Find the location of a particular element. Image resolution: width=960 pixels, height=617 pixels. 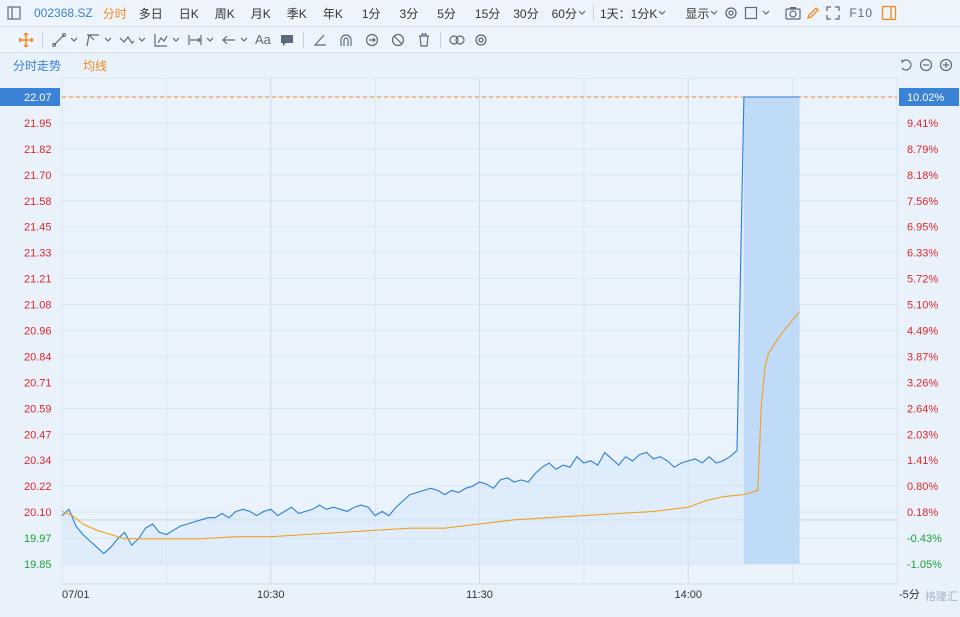

y-tick-label: 20.10 is located at coordinates (38, 513).